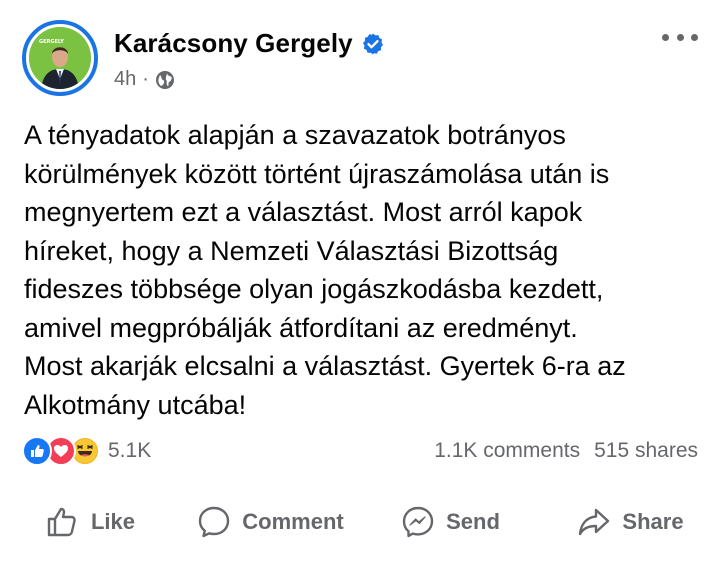 This screenshot has width=720, height=566. Describe the element at coordinates (86, 451) in the screenshot. I see `reactions-summary: 5.1K` at that location.